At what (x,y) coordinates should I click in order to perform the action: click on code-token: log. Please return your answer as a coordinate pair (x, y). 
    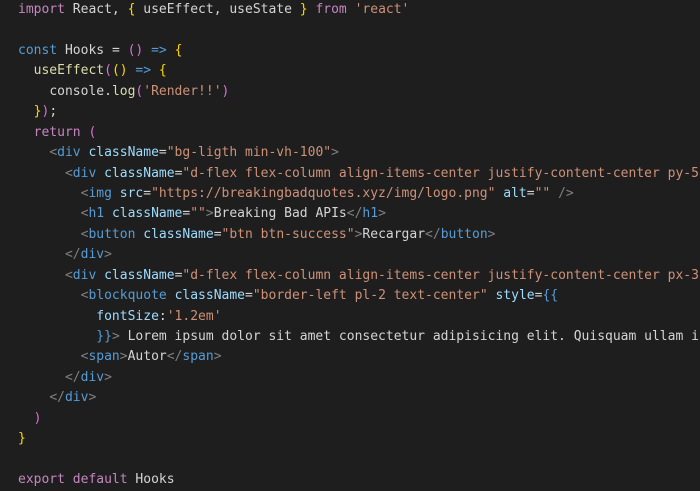
    Looking at the image, I should click on (123, 91).